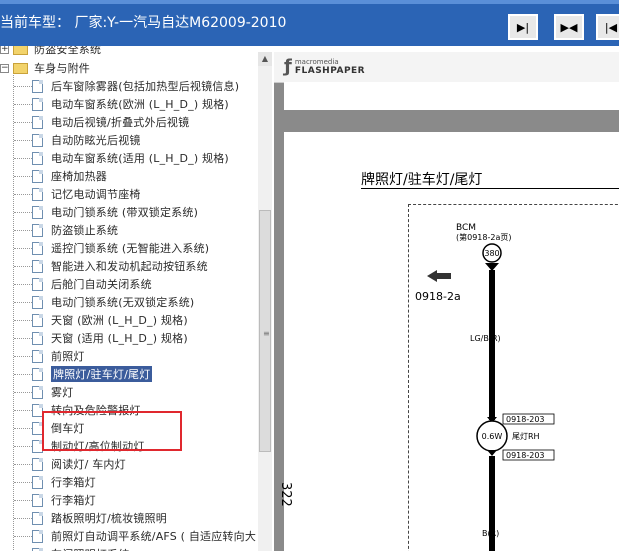 Image resolution: width=619 pixels, height=551 pixels. I want to click on tree-item: 电动门锁系统 (带双锁定系统), so click(115, 212).